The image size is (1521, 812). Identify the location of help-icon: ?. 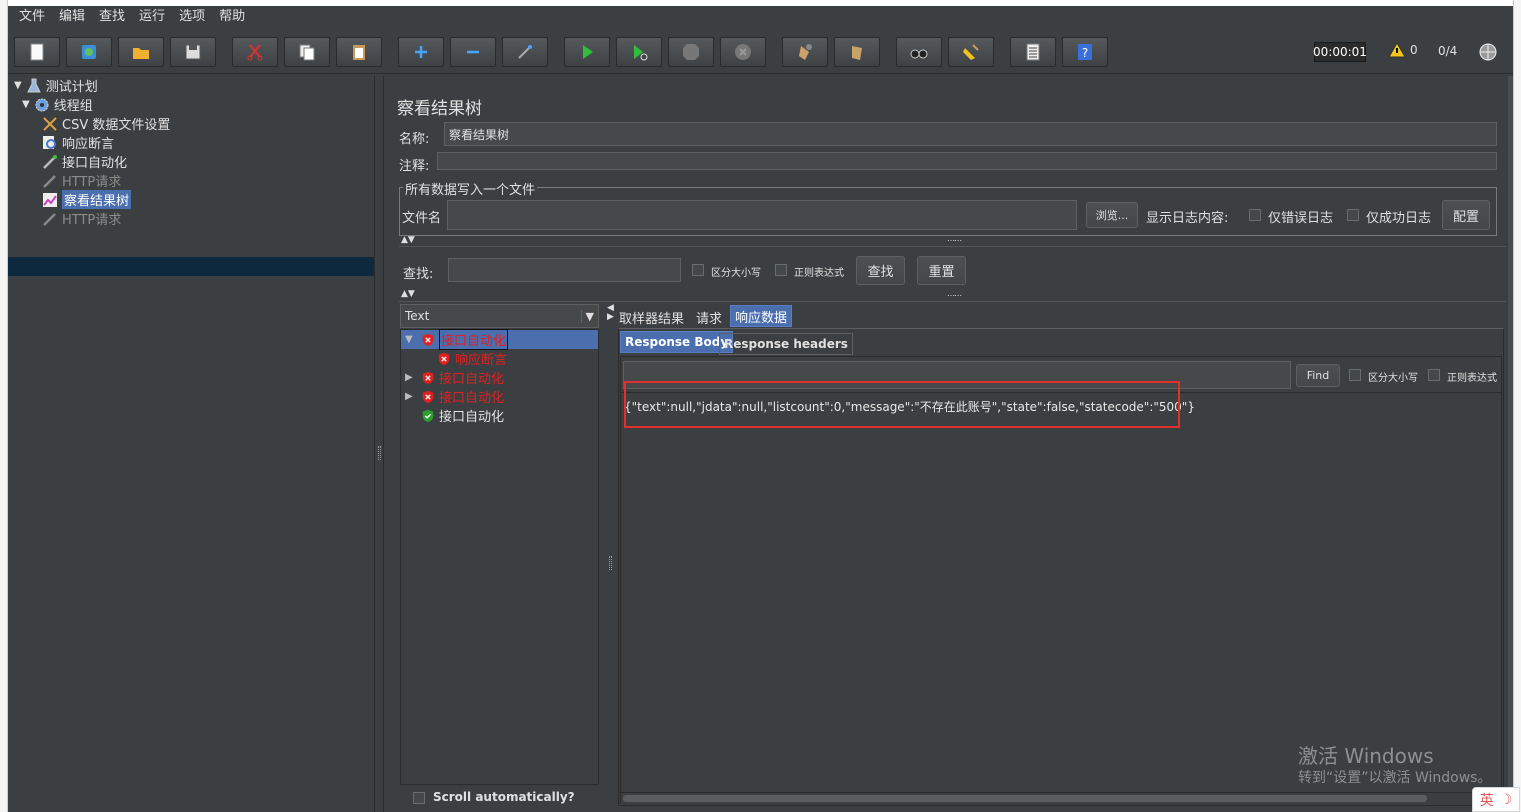
(1085, 52).